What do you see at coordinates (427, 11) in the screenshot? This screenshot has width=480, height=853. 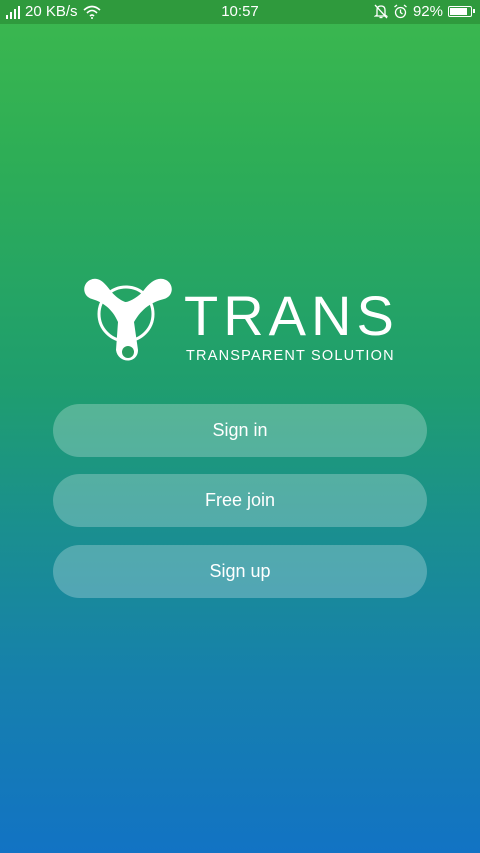 I see `battery-percent: 92%` at bounding box center [427, 11].